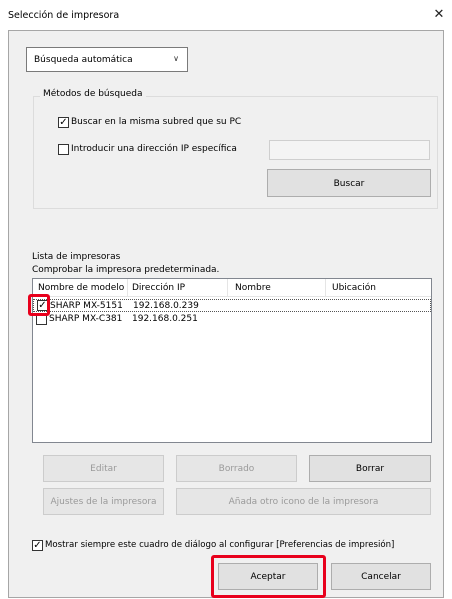  I want to click on search-methods-label: Métodos de búsqueda, so click(93, 94).